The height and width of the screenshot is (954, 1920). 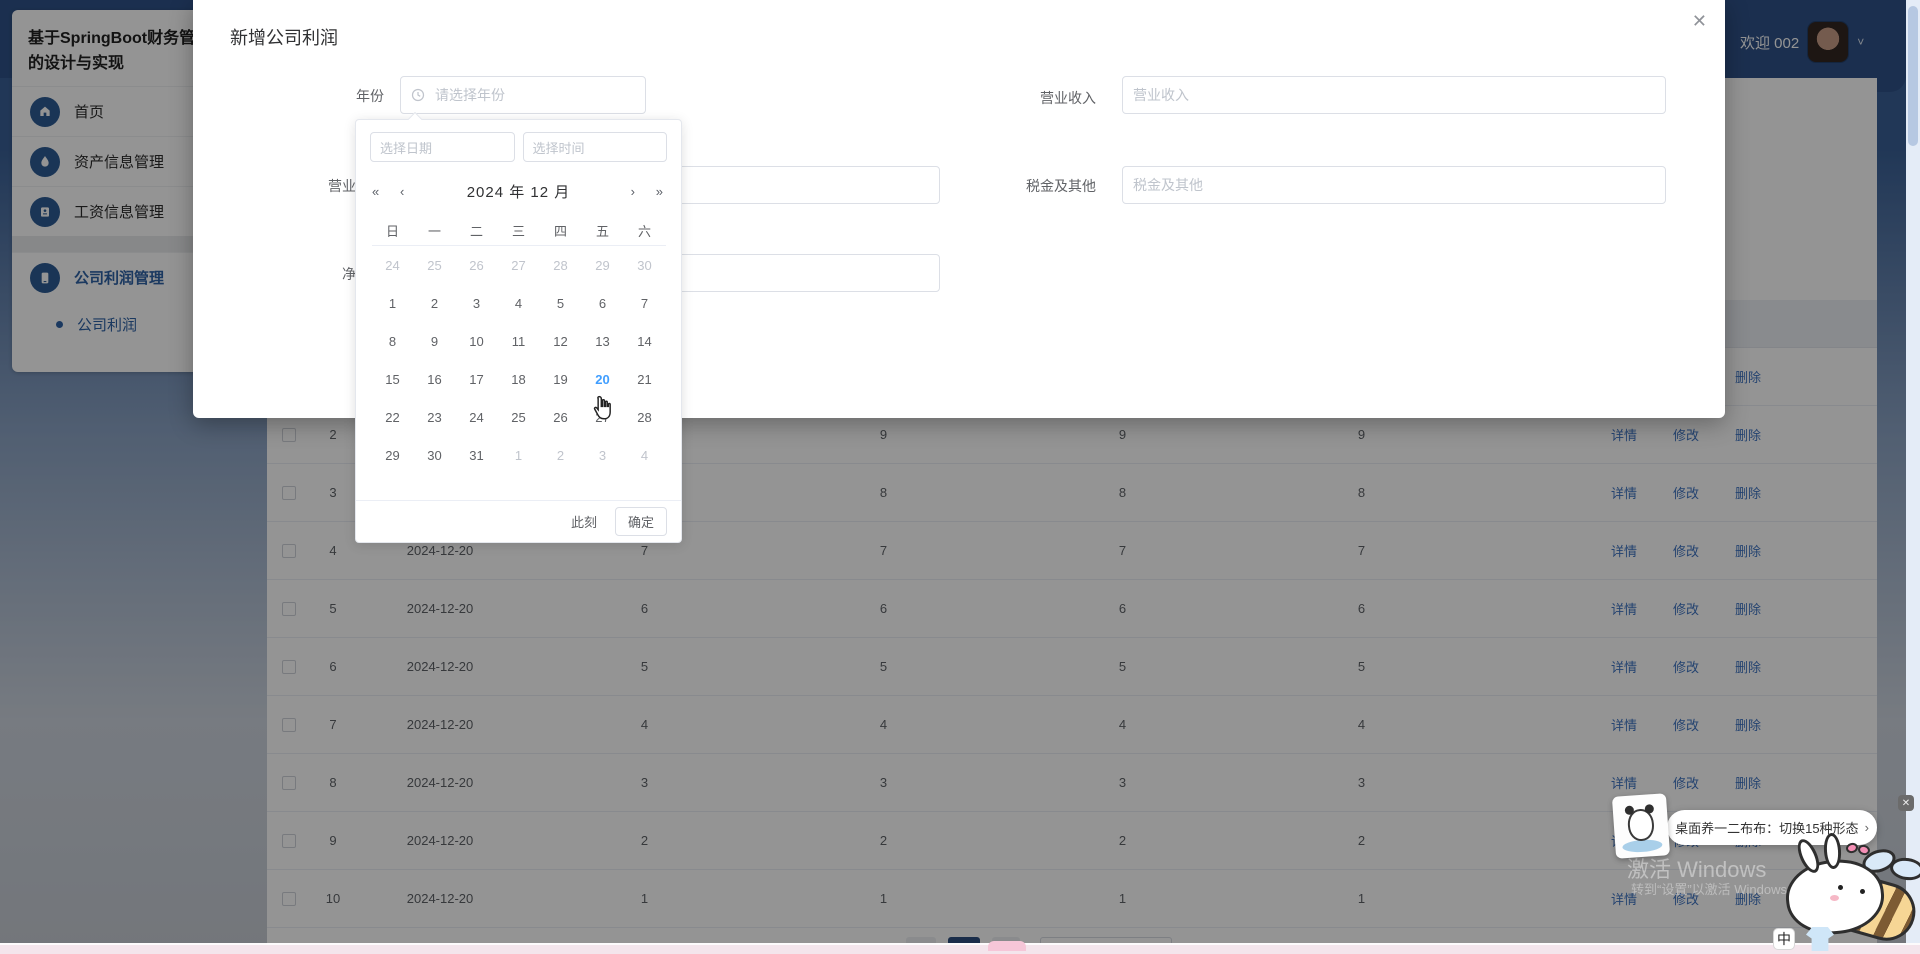 What do you see at coordinates (1913, 76) in the screenshot?
I see `scrollbar-thumb` at bounding box center [1913, 76].